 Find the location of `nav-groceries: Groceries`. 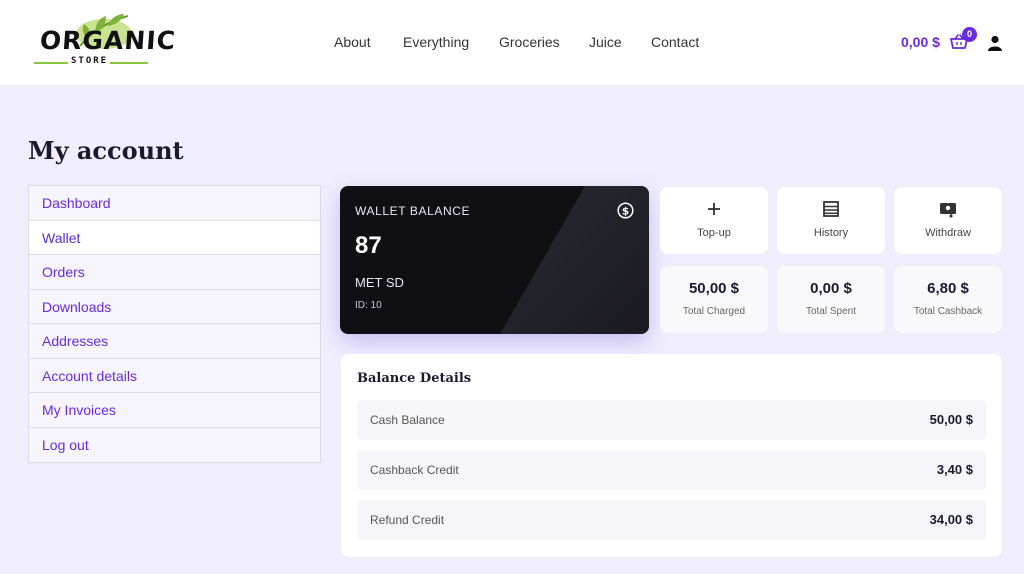

nav-groceries: Groceries is located at coordinates (529, 42).